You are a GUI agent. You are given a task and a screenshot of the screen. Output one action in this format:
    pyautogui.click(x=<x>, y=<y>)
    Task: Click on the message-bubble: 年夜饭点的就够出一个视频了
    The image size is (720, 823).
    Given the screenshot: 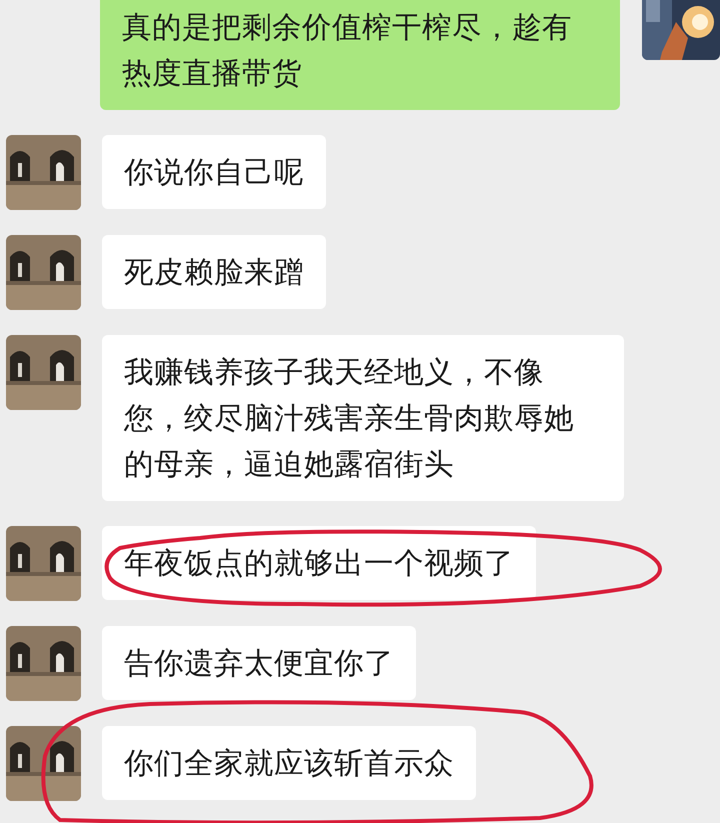 What is the action you would take?
    pyautogui.click(x=319, y=563)
    